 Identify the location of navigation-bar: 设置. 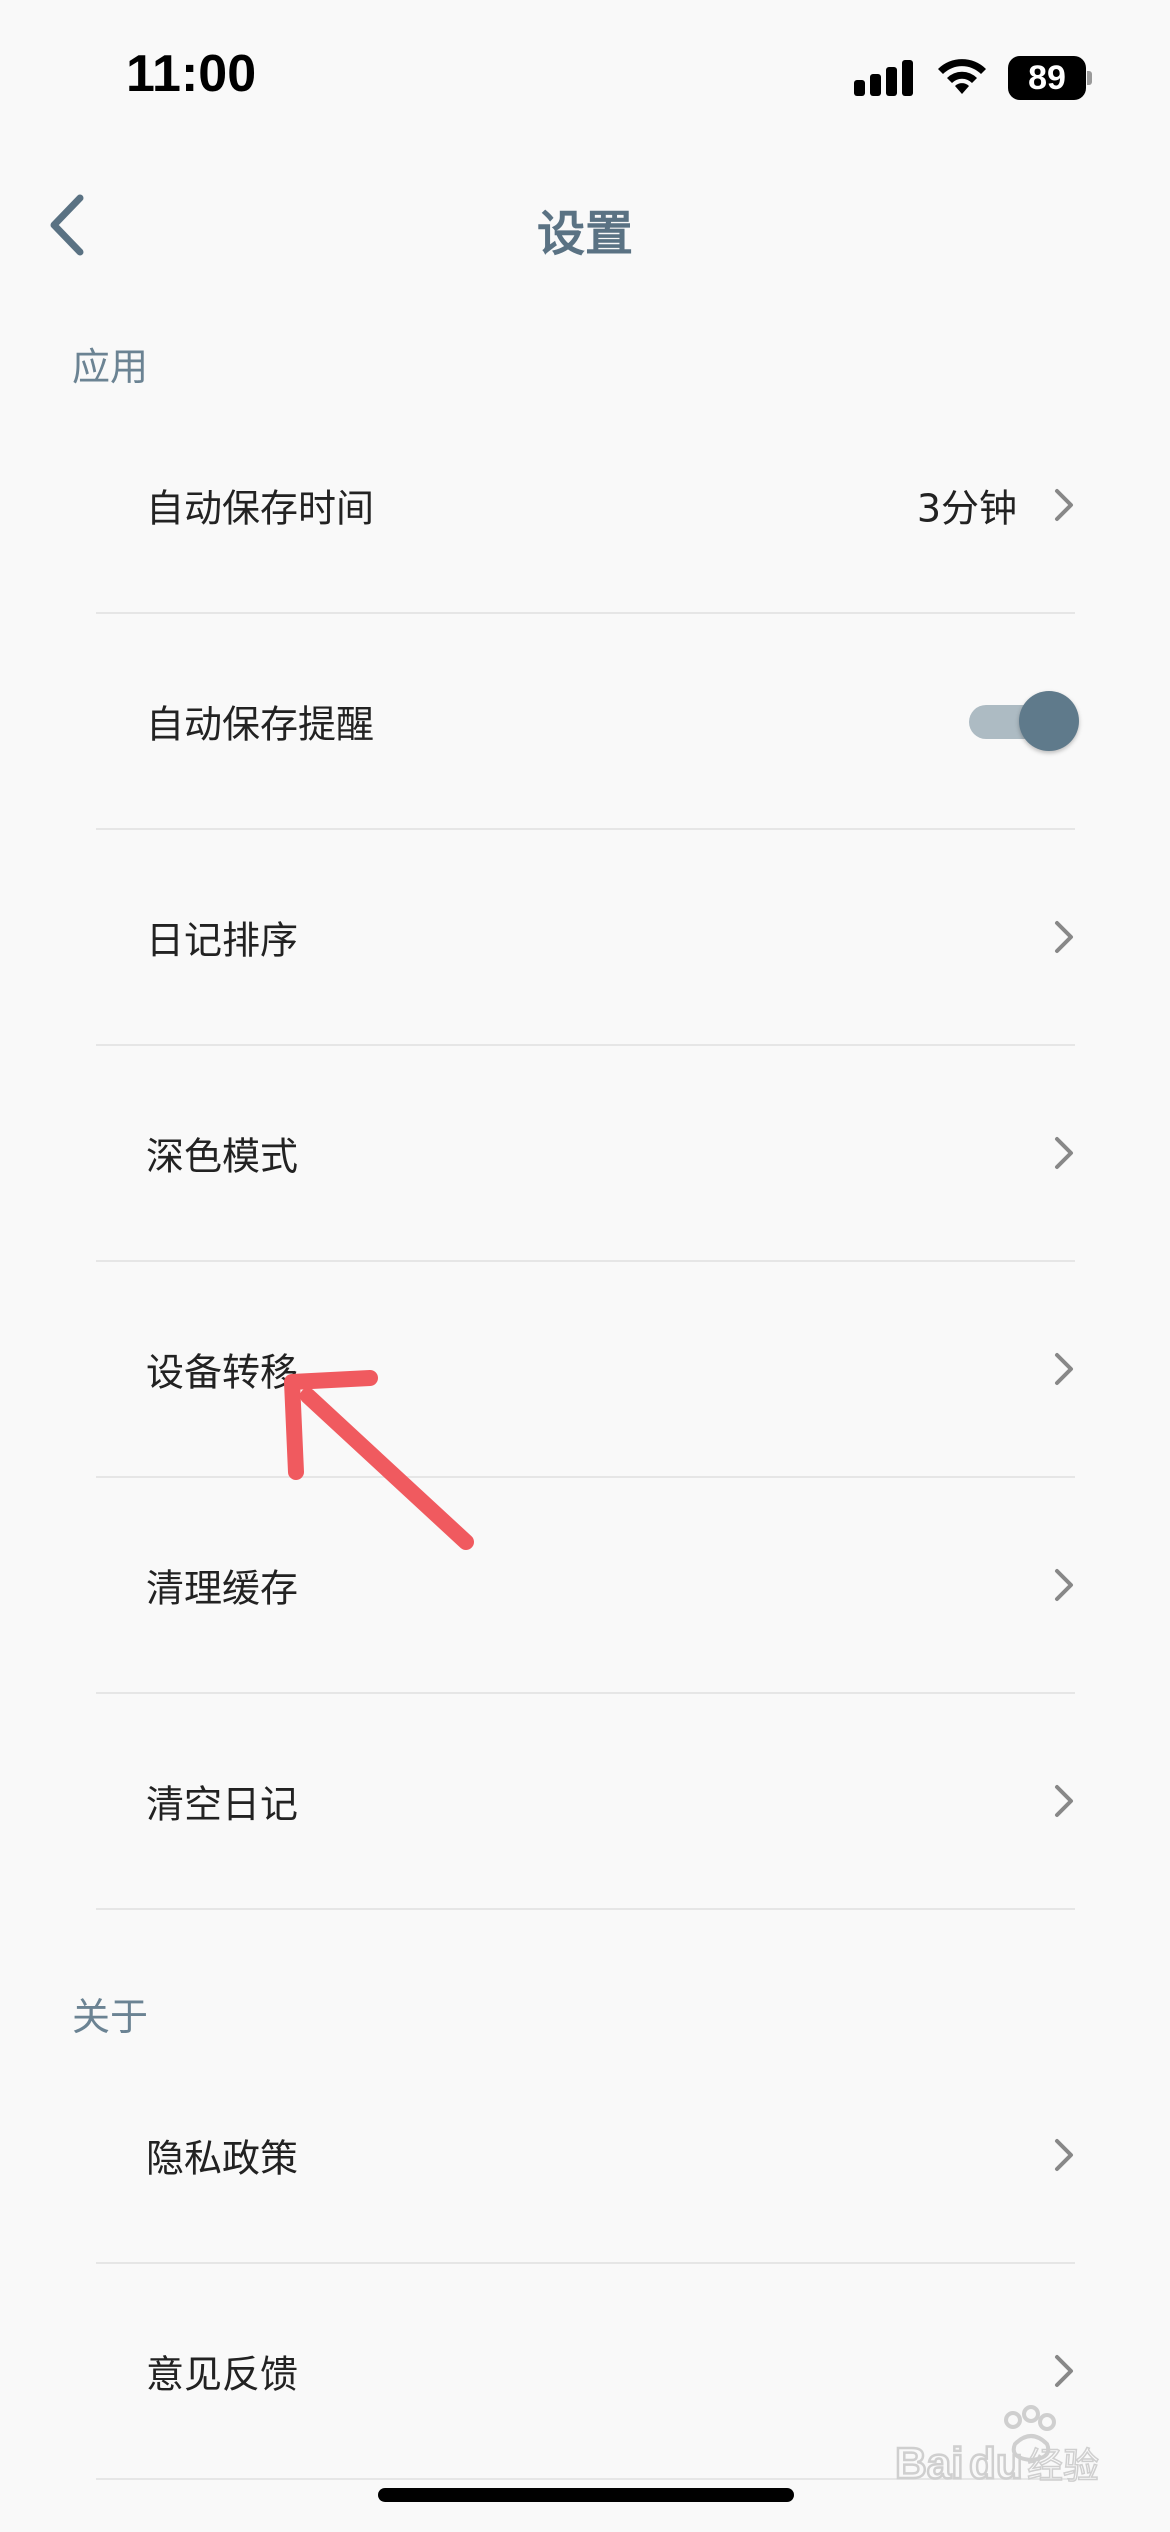
(585, 225).